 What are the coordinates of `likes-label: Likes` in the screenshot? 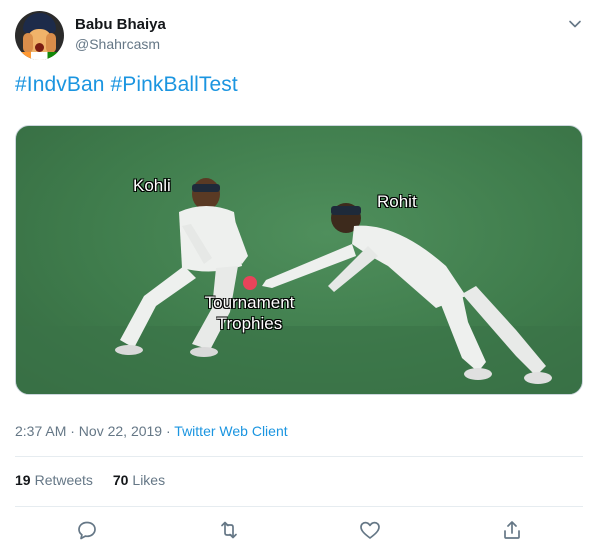 It's located at (149, 480).